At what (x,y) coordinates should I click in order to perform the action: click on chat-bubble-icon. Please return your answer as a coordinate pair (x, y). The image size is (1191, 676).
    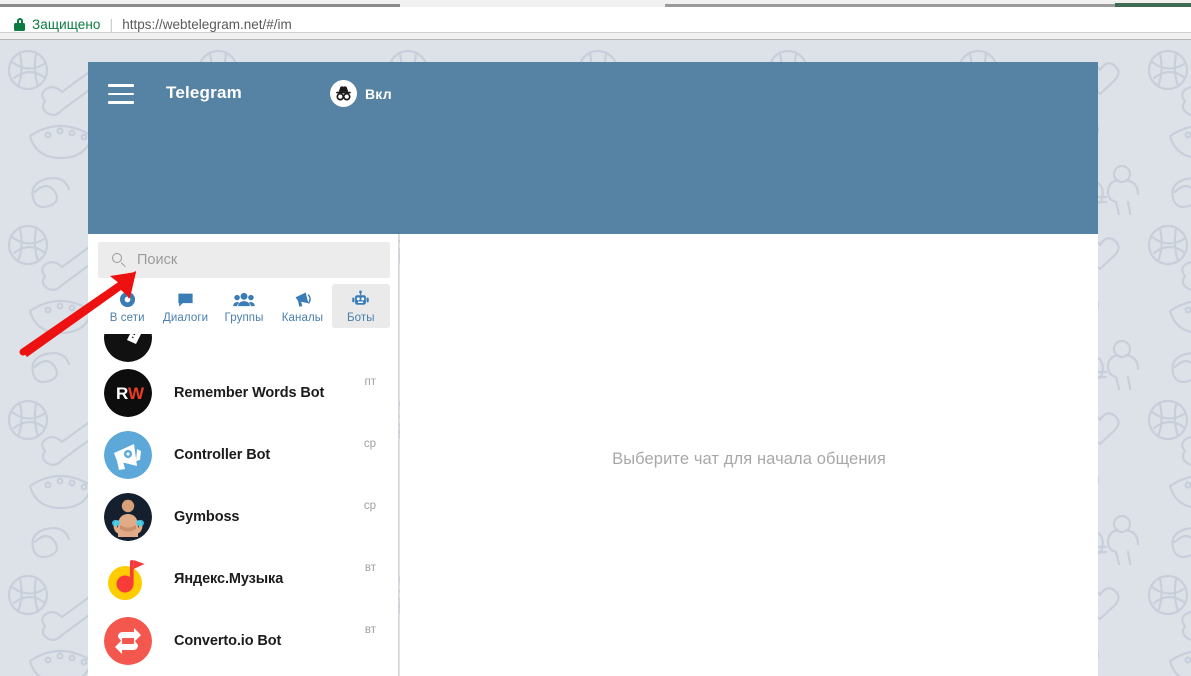
    Looking at the image, I should click on (185, 299).